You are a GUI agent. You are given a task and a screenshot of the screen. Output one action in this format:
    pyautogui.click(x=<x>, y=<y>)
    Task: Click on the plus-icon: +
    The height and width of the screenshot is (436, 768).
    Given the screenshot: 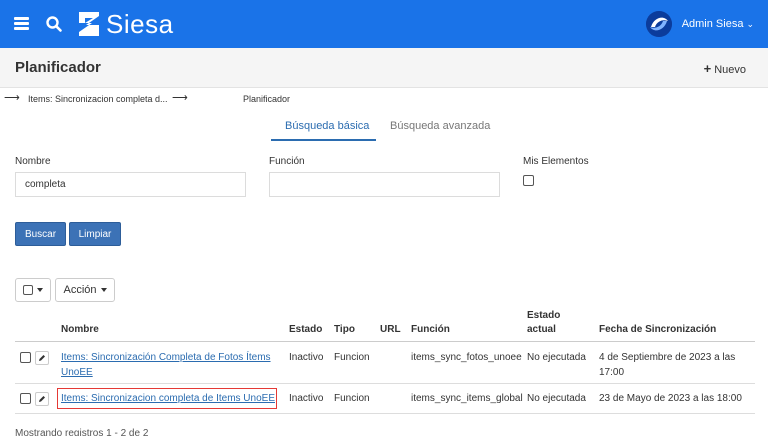 What is the action you would take?
    pyautogui.click(x=707, y=68)
    